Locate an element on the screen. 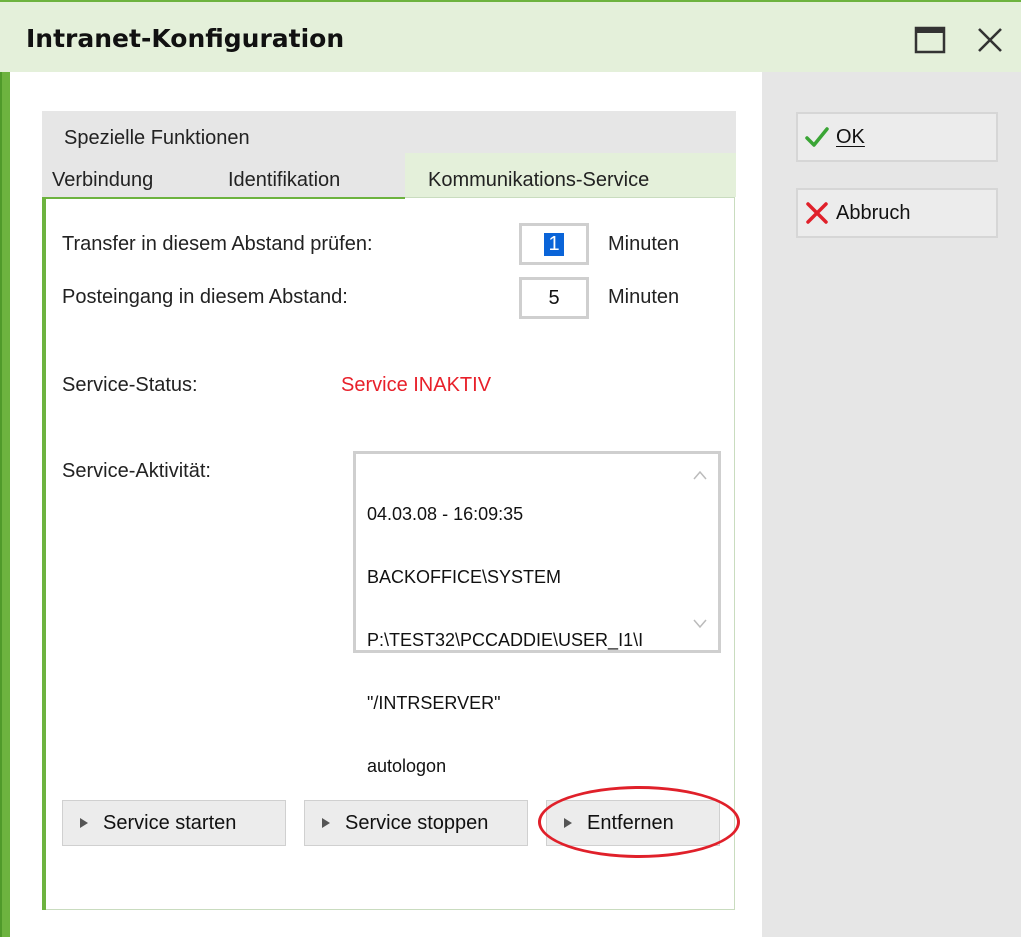 The image size is (1021, 937). service-stop-label: Service stoppen is located at coordinates (417, 822).